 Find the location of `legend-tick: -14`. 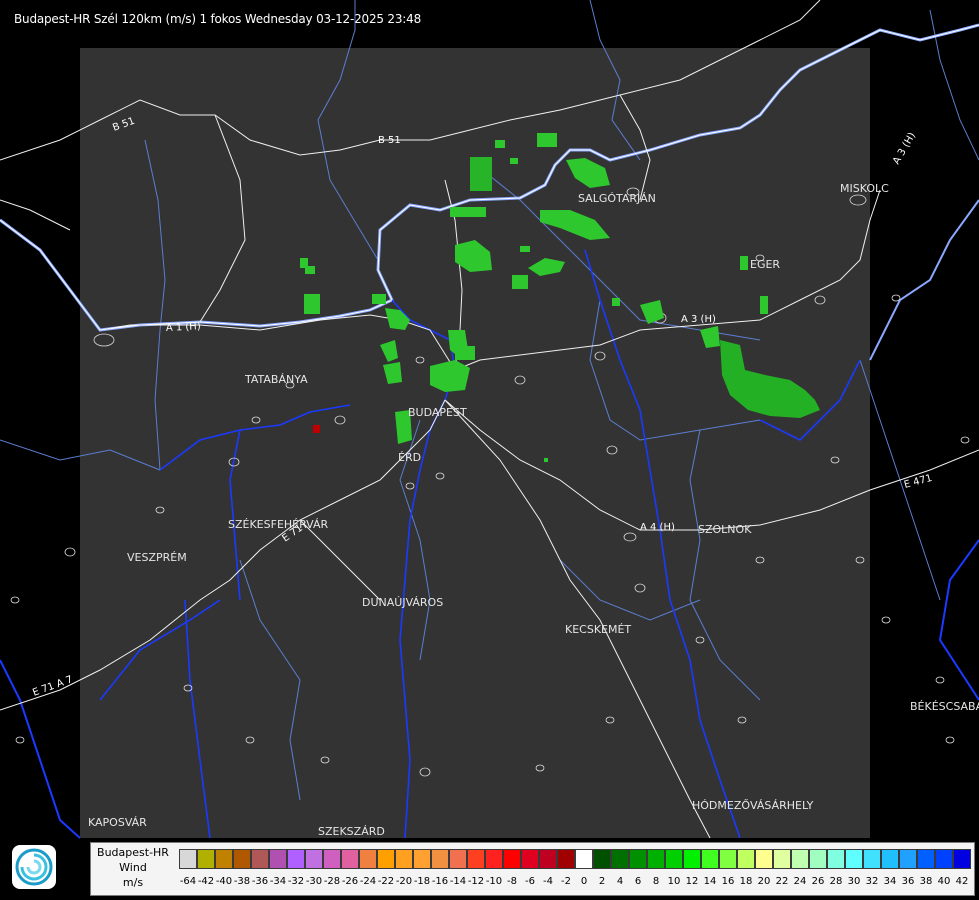

legend-tick: -14 is located at coordinates (458, 881).